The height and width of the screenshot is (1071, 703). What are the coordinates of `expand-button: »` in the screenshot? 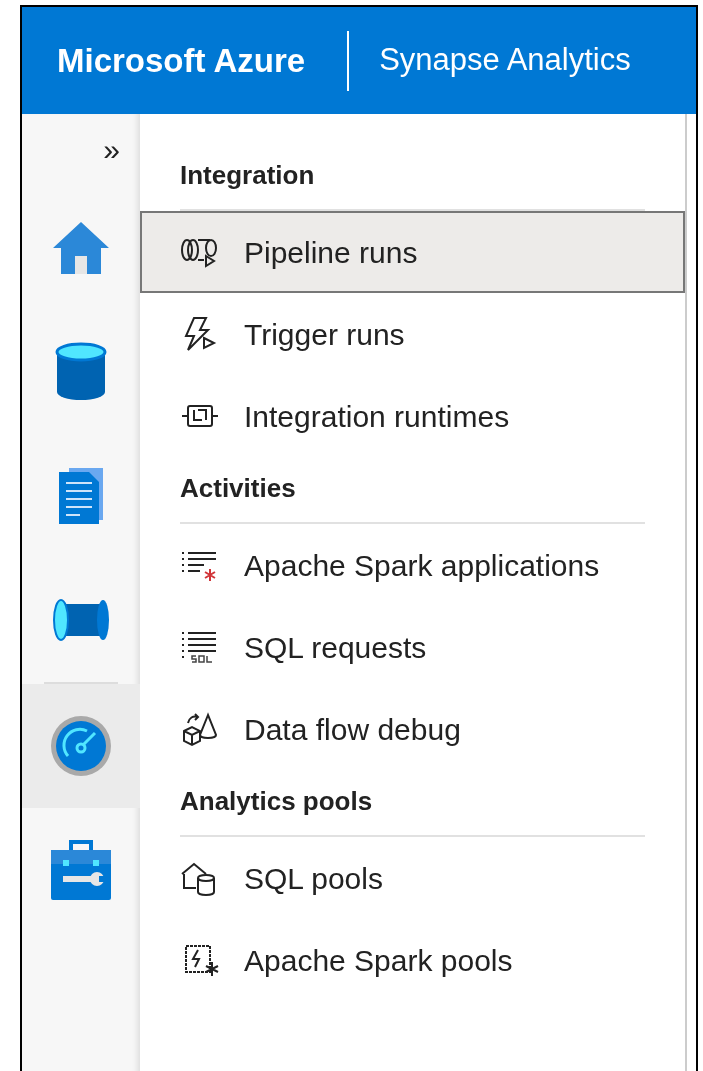 It's located at (111, 150).